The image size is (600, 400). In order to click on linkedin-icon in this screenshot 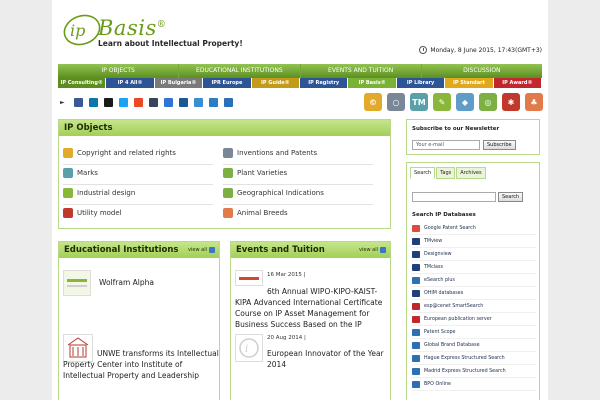, I will do `click(93, 102)`.